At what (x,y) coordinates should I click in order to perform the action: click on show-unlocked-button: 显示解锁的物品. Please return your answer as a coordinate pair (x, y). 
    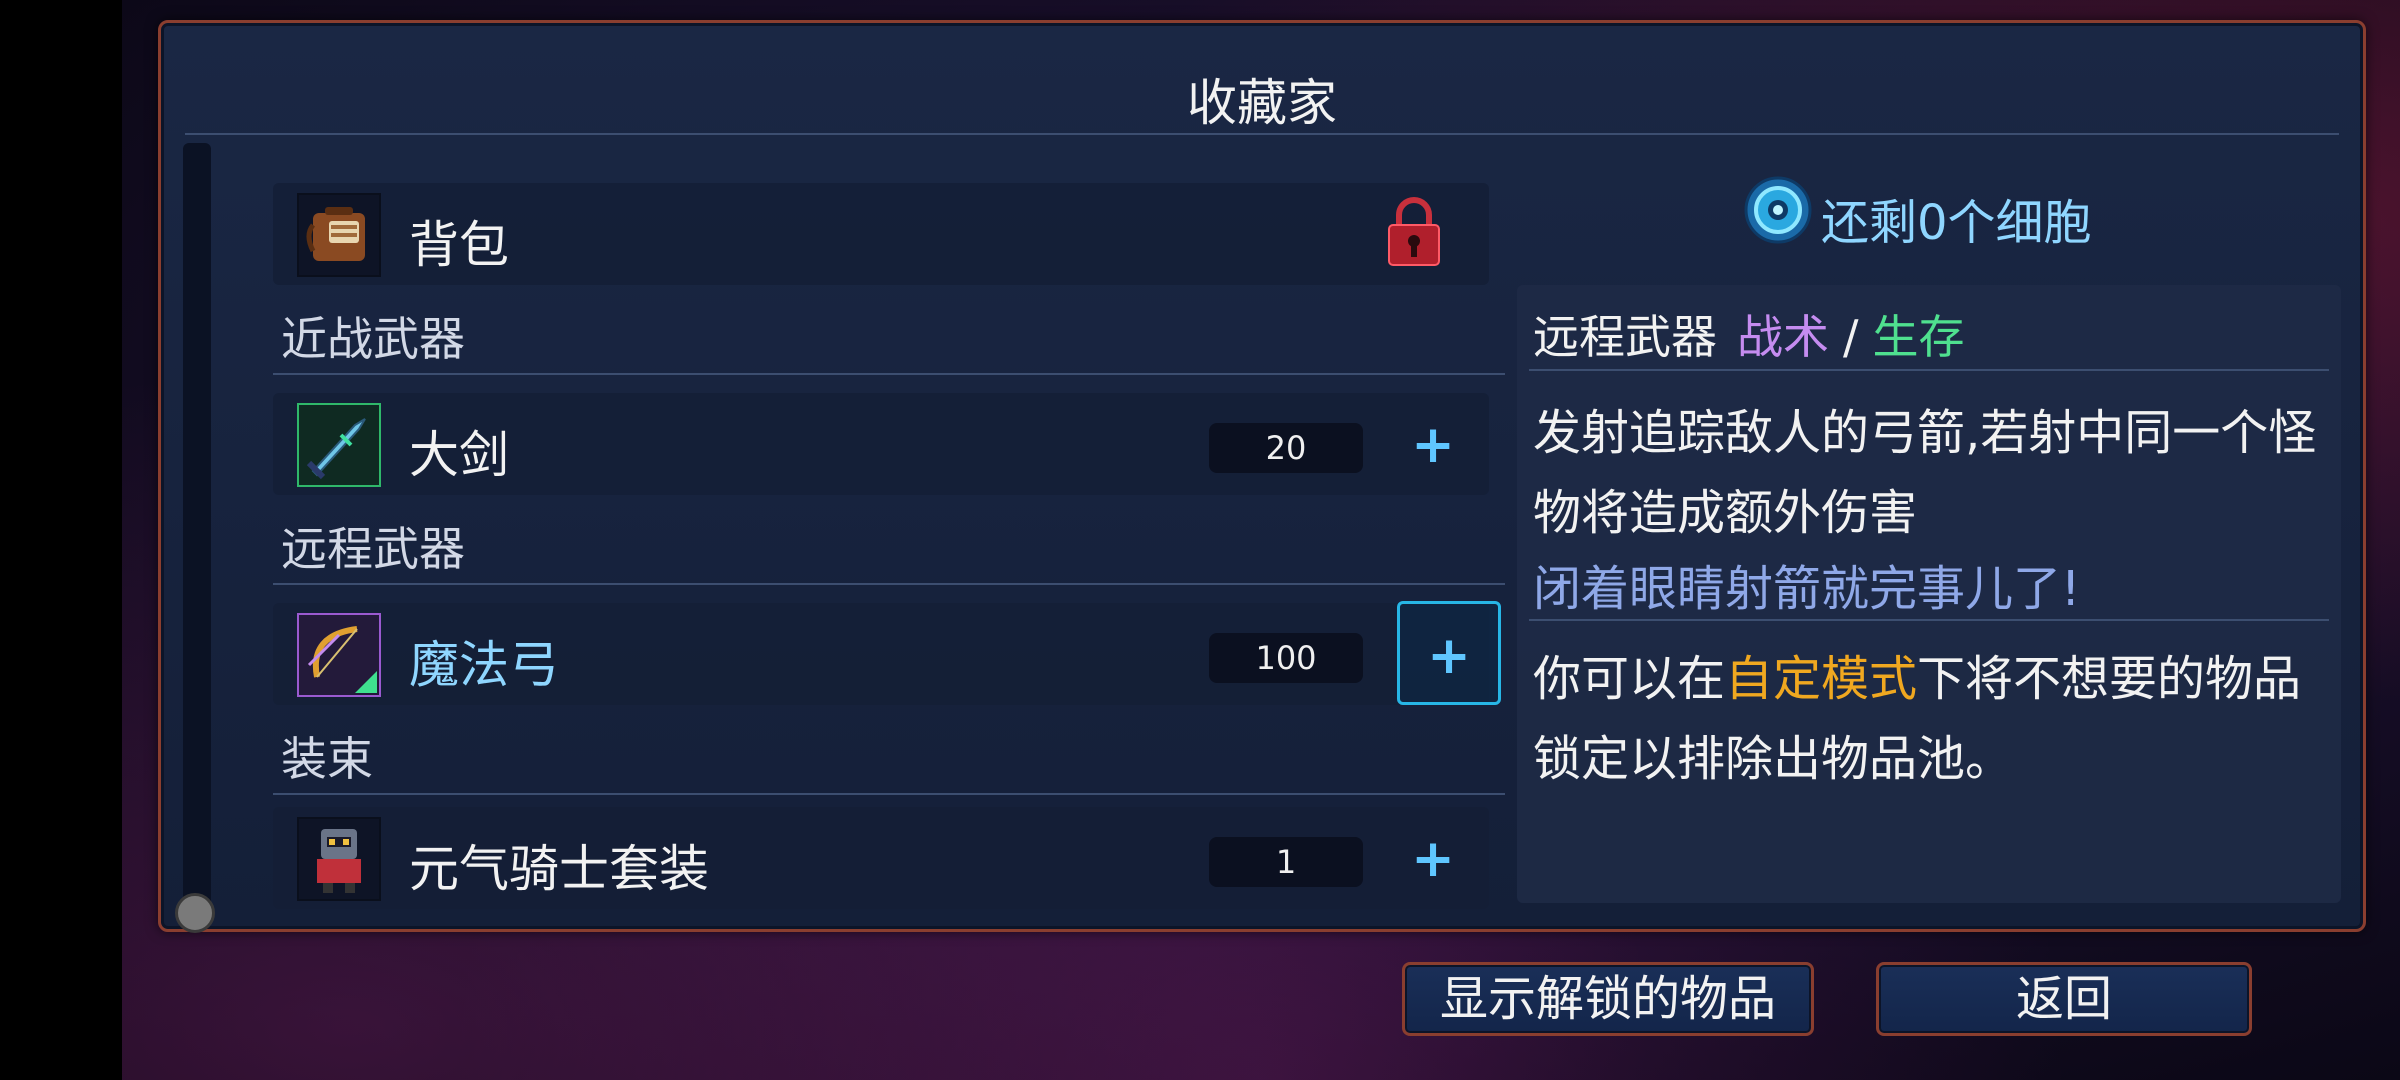
    Looking at the image, I should click on (1608, 999).